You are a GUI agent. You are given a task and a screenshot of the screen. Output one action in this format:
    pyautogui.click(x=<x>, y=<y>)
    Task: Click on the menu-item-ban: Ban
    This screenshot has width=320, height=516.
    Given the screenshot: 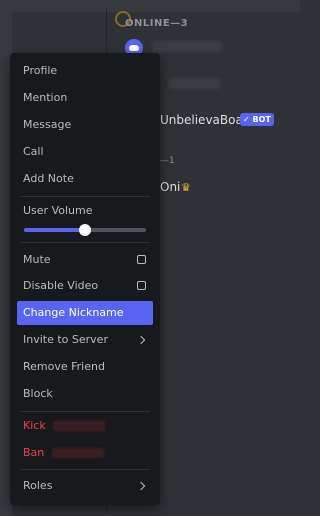 What is the action you would take?
    pyautogui.click(x=85, y=453)
    